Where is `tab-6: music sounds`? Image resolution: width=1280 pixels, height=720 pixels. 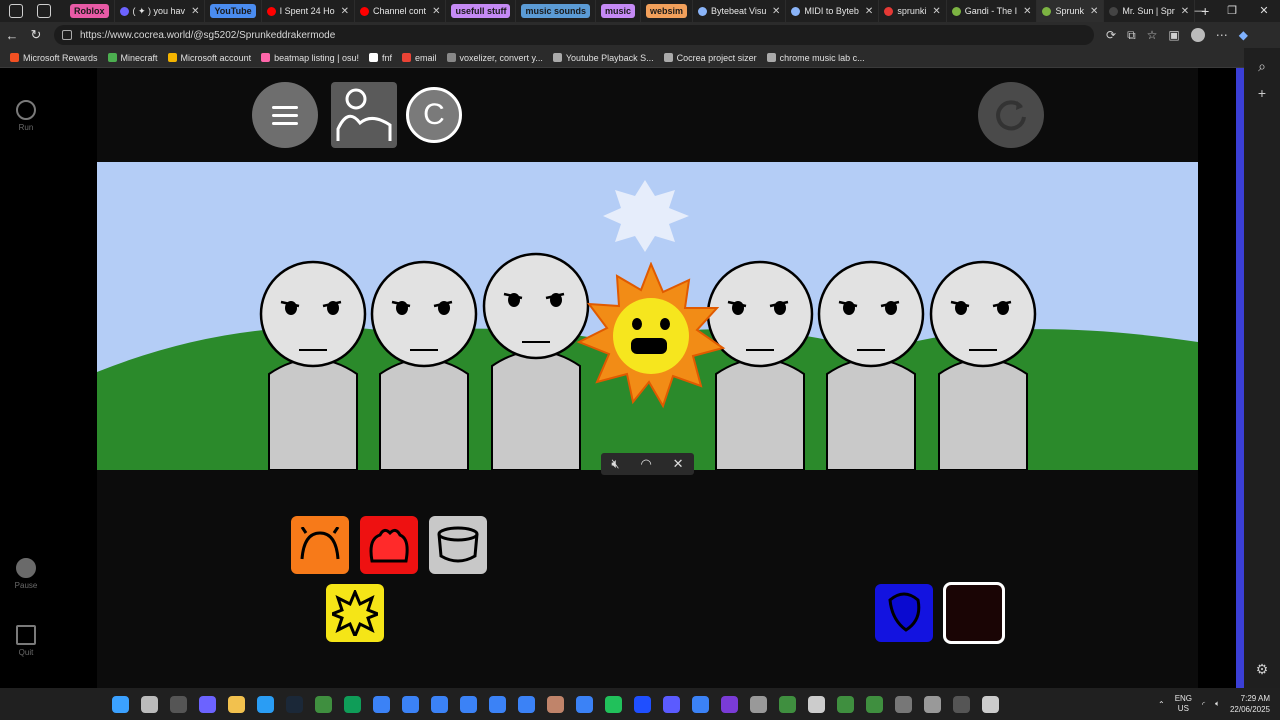 tab-6: music sounds is located at coordinates (556, 11).